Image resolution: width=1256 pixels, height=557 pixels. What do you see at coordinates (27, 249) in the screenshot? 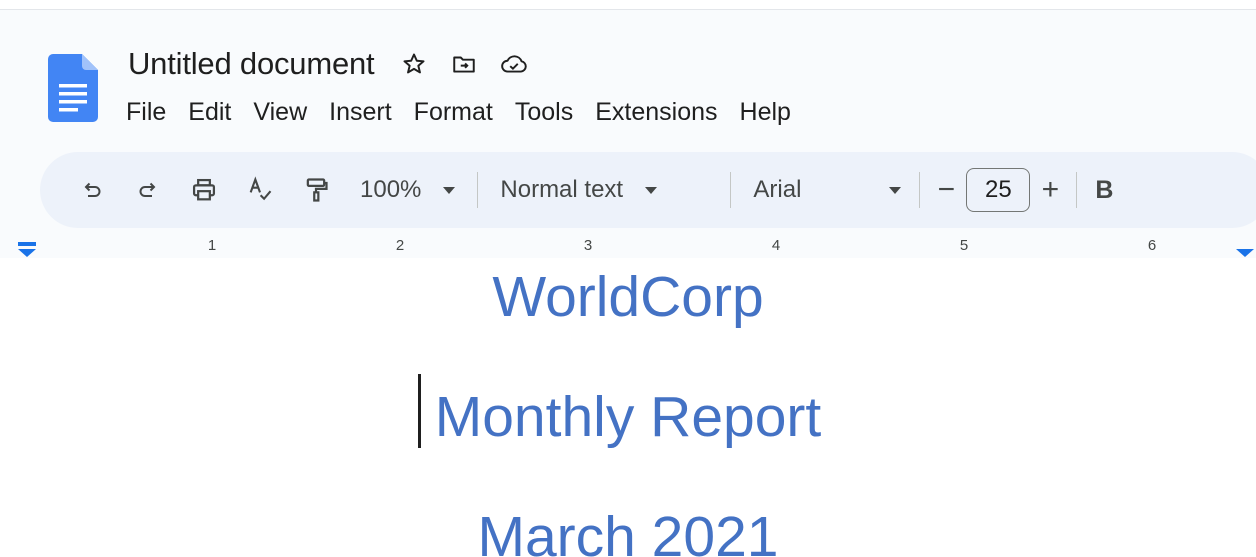
I see `left-indent-marker` at bounding box center [27, 249].